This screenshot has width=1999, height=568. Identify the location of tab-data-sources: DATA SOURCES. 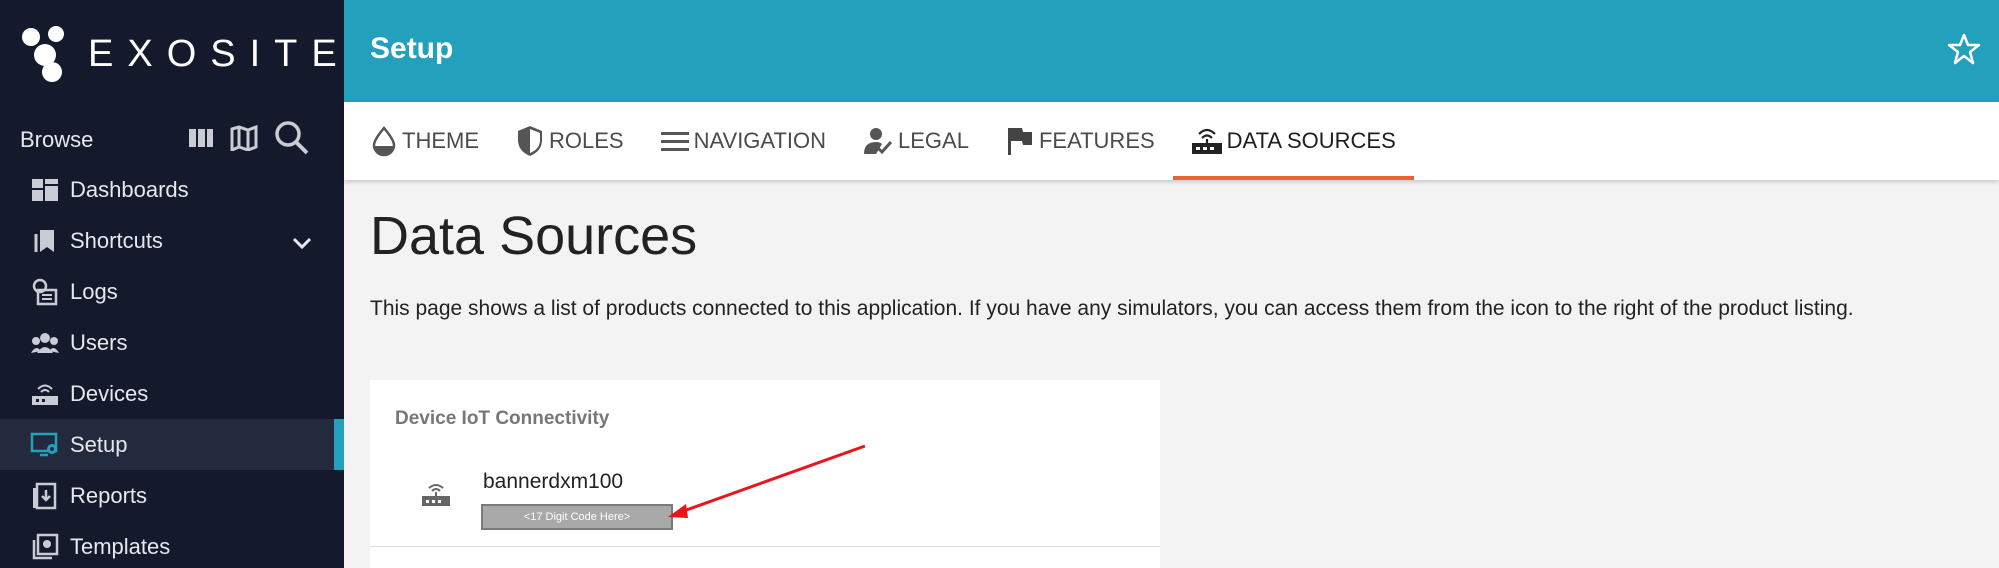
(1293, 141).